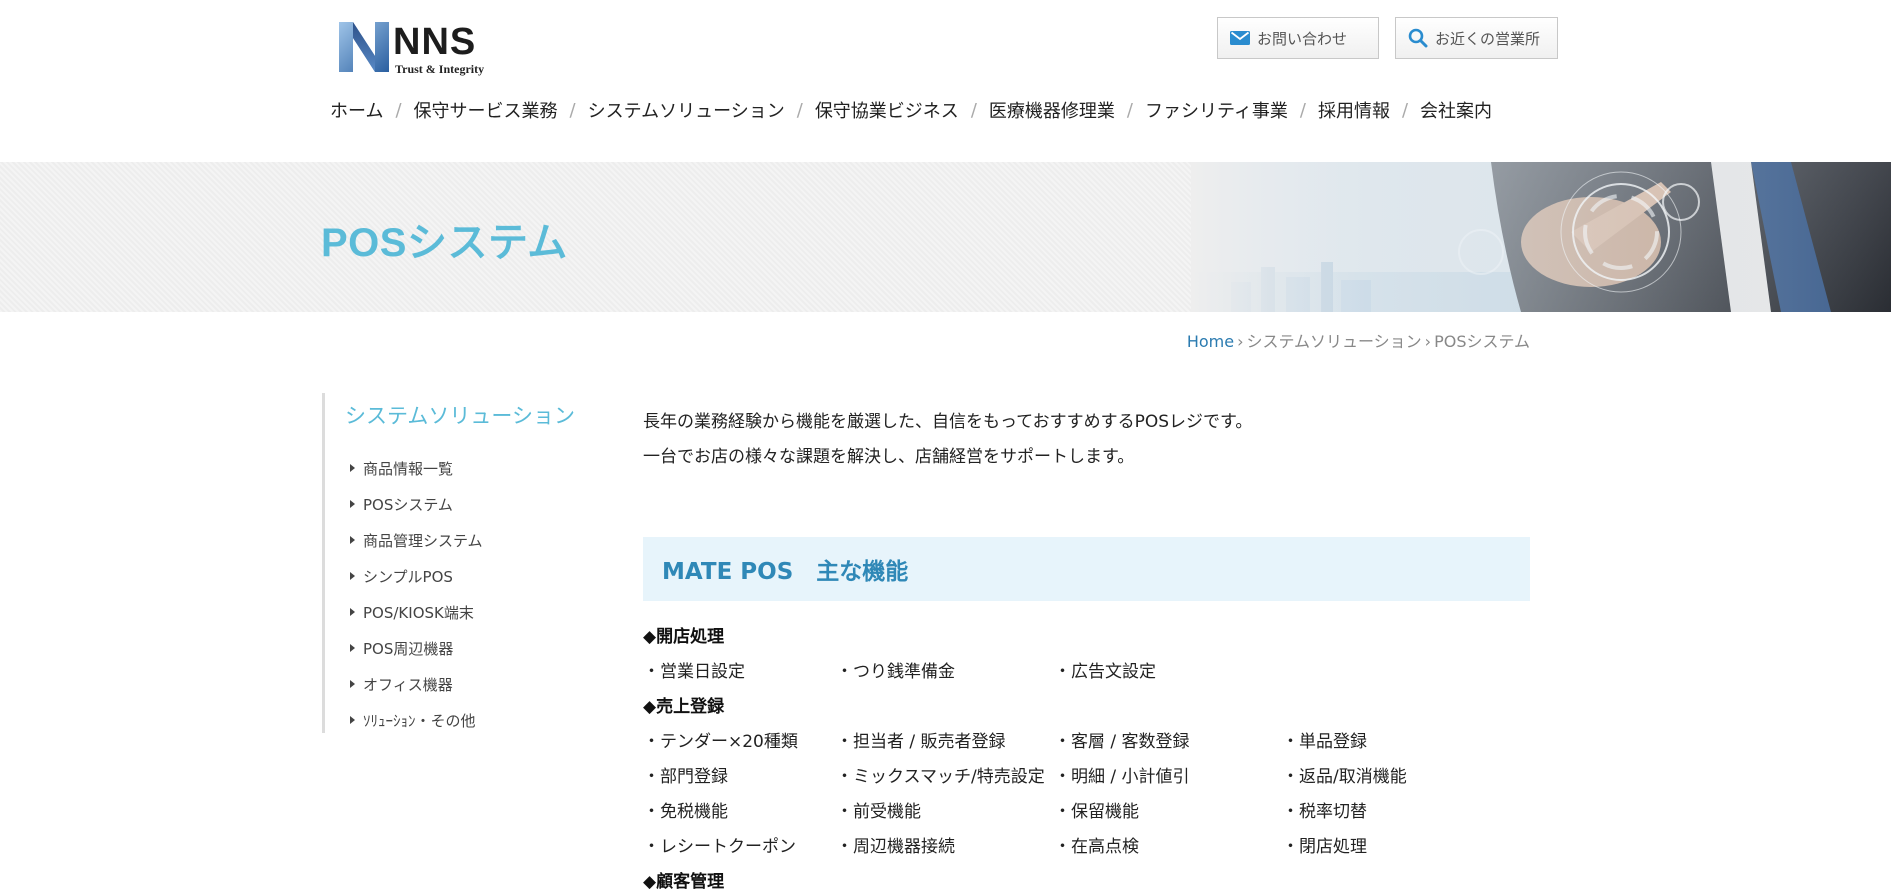  Describe the element at coordinates (423, 540) in the screenshot. I see `sidebar-item-label: 商品管理システム` at that location.